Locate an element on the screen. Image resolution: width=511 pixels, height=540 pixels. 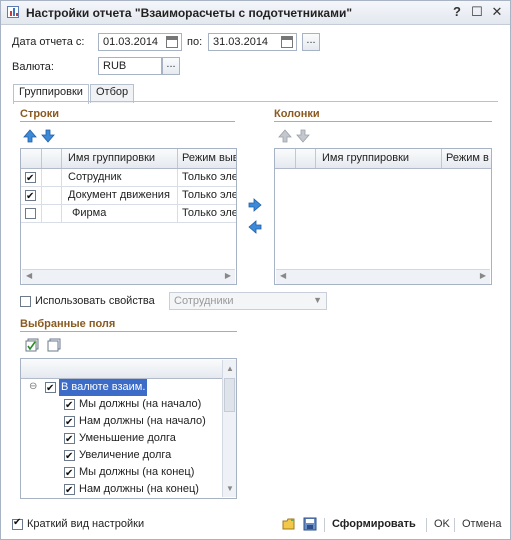
uncheck-all-icon is located at coordinates (54, 345).